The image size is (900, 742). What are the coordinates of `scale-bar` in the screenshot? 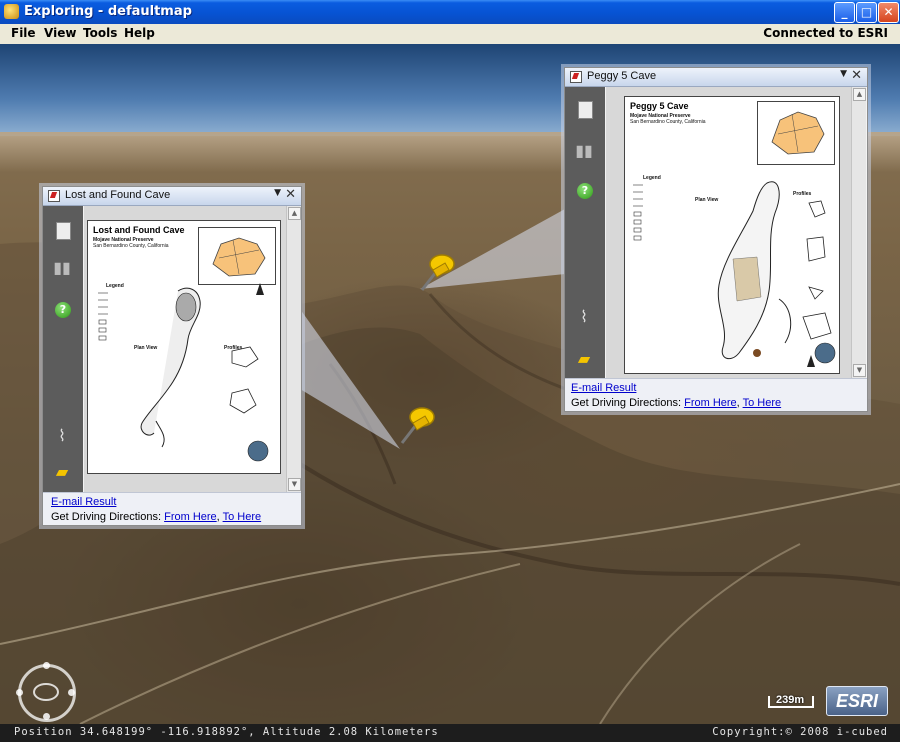 It's located at (791, 702).